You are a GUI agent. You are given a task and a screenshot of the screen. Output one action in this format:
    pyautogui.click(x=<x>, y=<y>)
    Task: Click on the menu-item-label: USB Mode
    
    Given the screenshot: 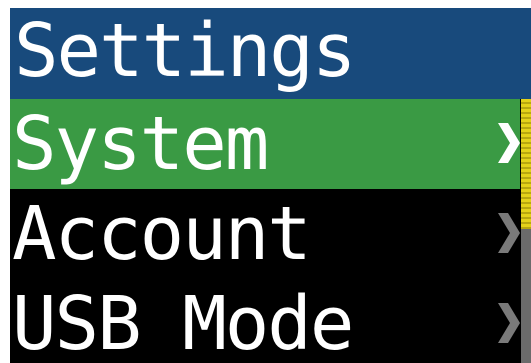 What is the action you would take?
    pyautogui.click(x=183, y=322)
    